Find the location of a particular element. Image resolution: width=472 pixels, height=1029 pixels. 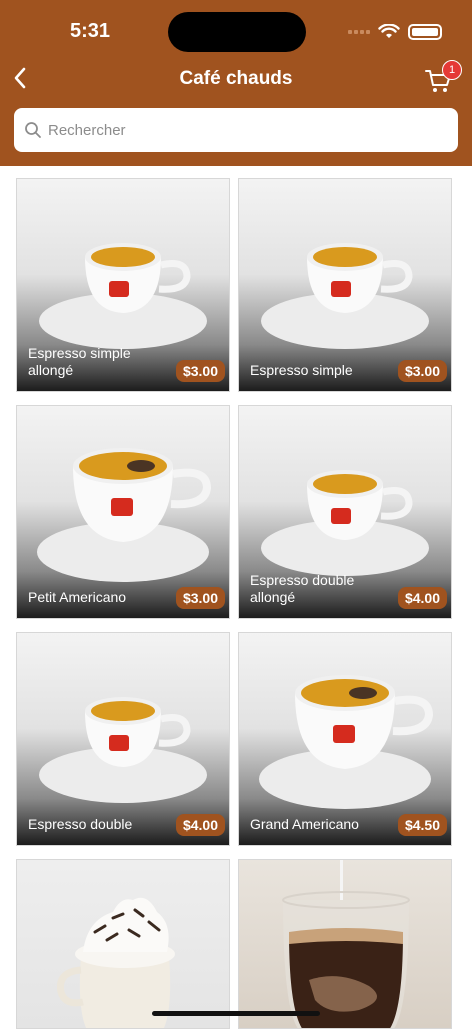

page-title: Café chauds is located at coordinates (236, 78).